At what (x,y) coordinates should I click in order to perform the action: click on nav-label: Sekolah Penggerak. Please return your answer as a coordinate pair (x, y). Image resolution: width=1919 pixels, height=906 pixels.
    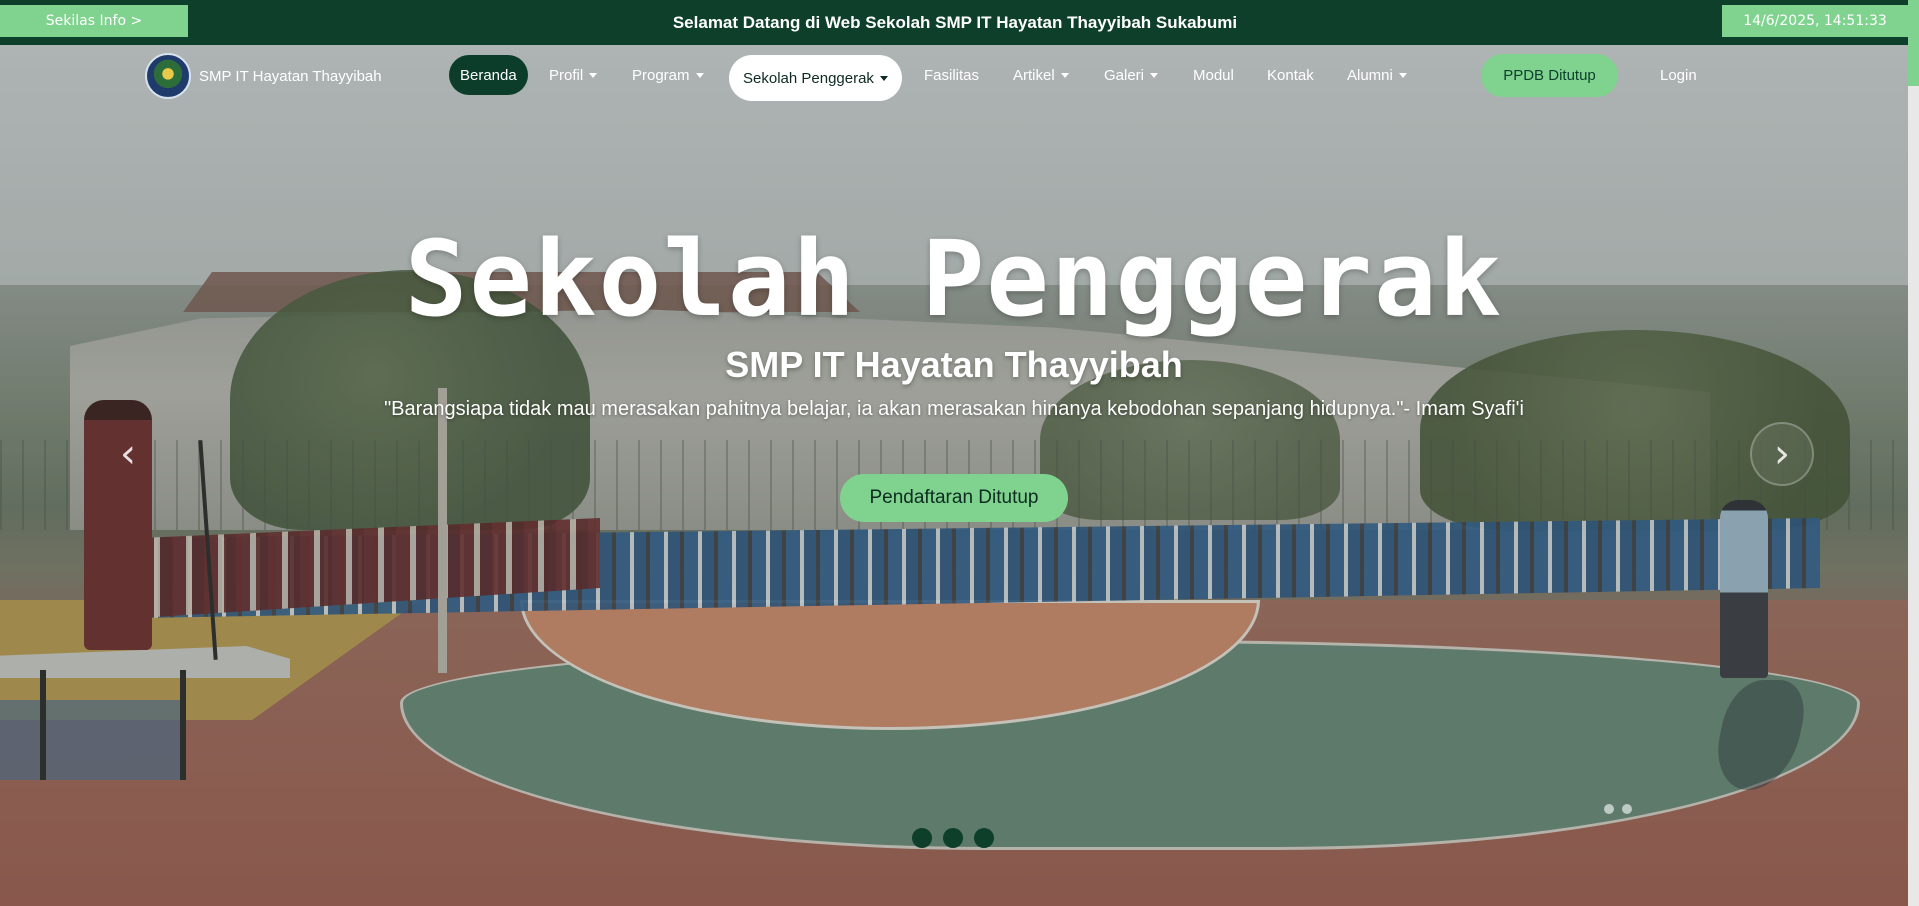
    Looking at the image, I should click on (808, 78).